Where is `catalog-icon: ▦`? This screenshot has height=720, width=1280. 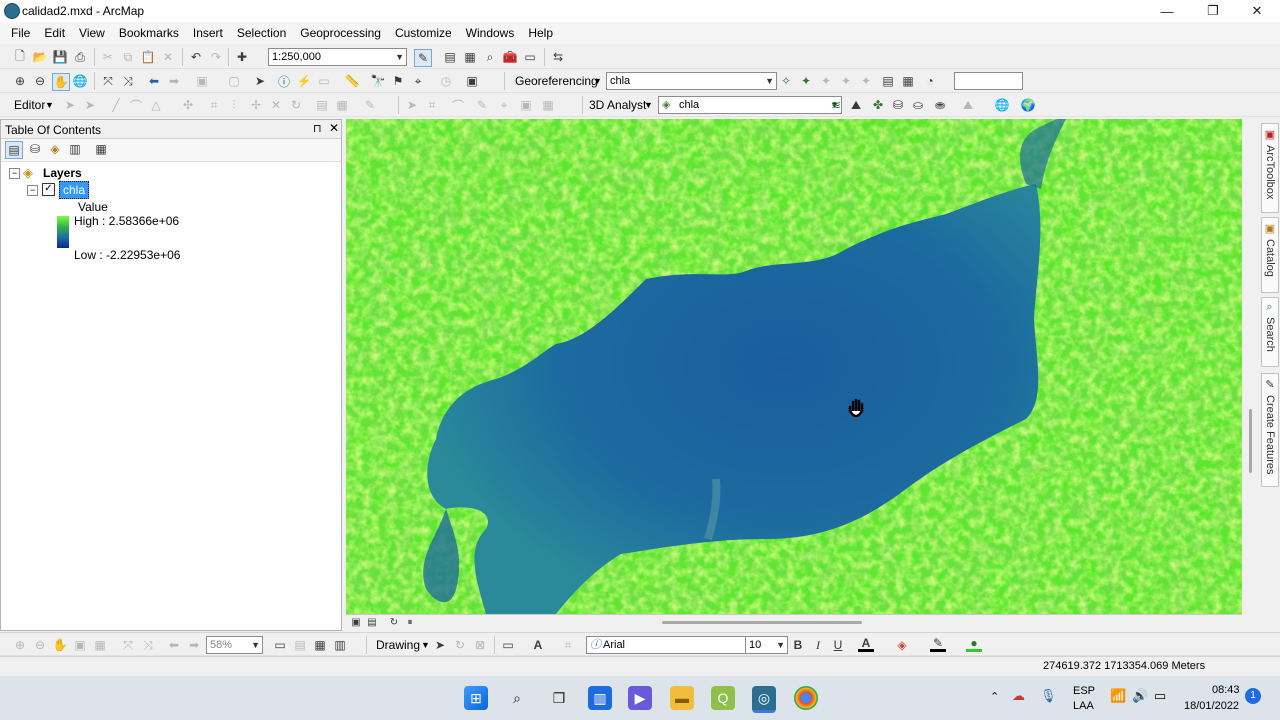
catalog-icon: ▦ is located at coordinates (470, 57).